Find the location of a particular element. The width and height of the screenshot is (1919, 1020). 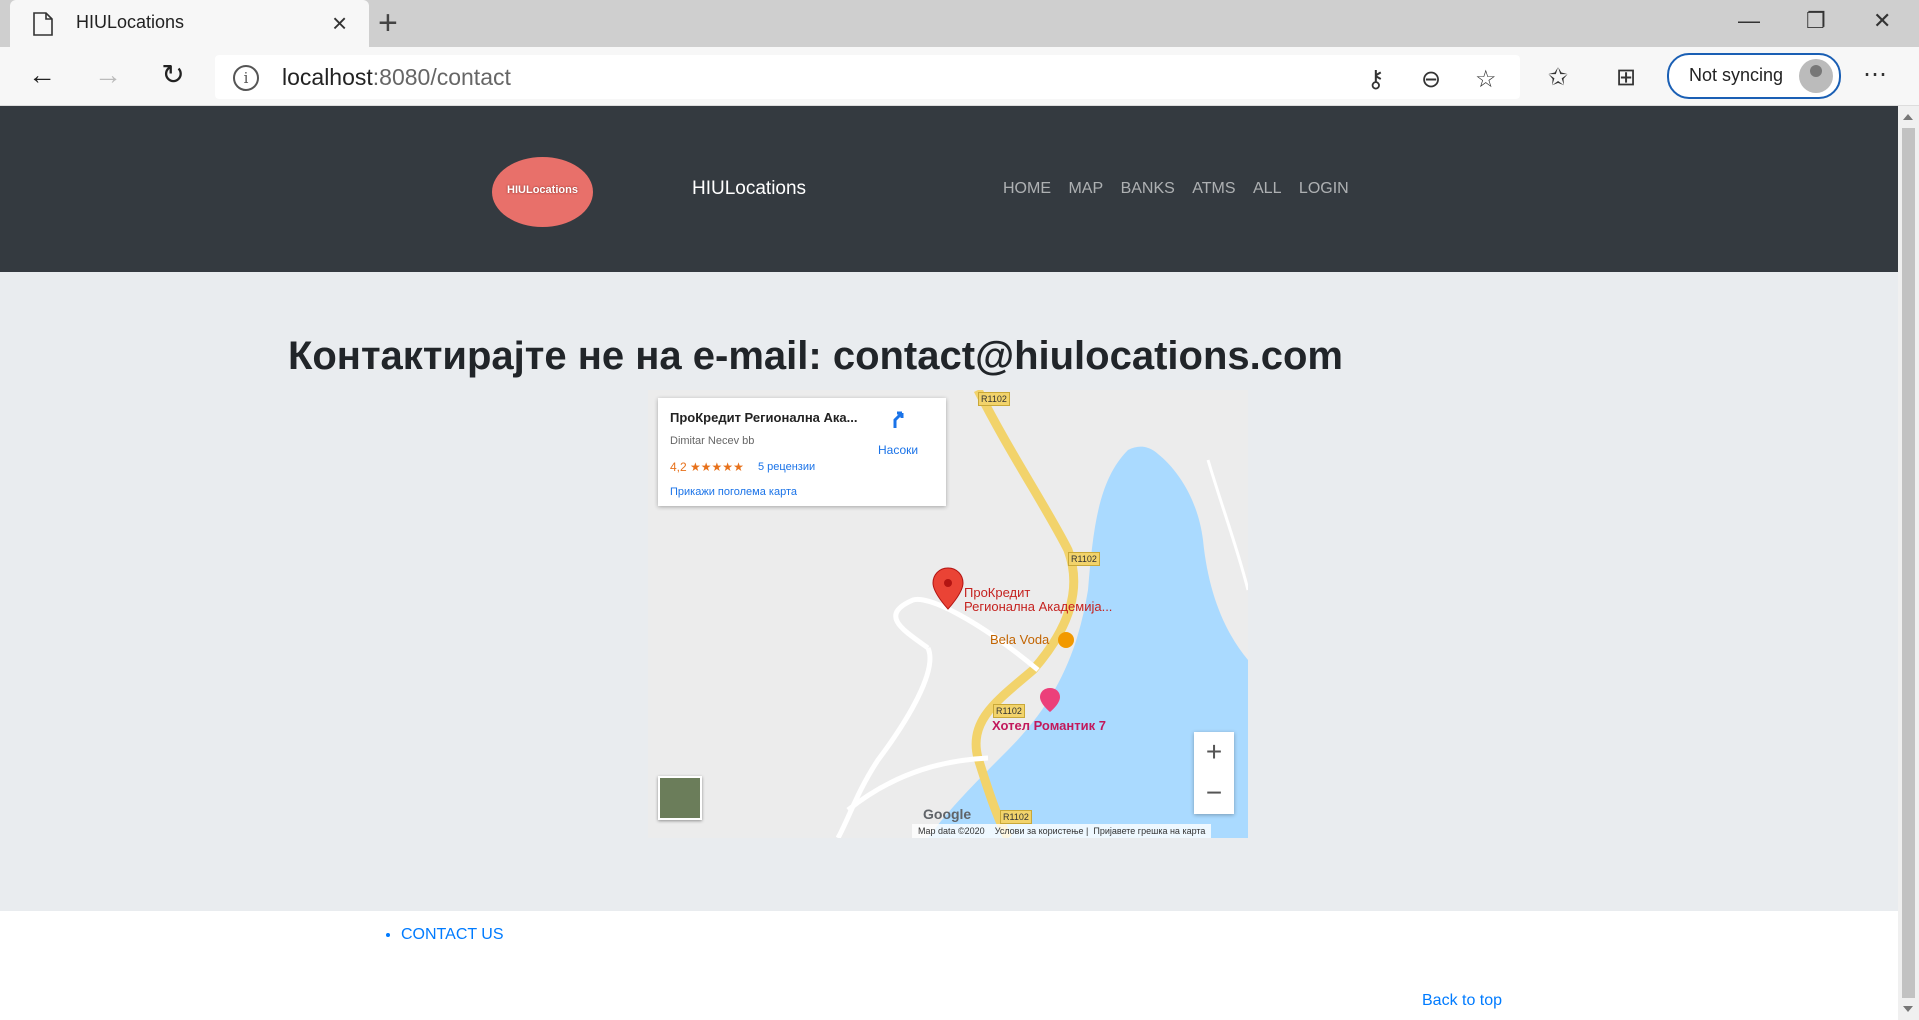

profile-avatar-icon is located at coordinates (1816, 76).